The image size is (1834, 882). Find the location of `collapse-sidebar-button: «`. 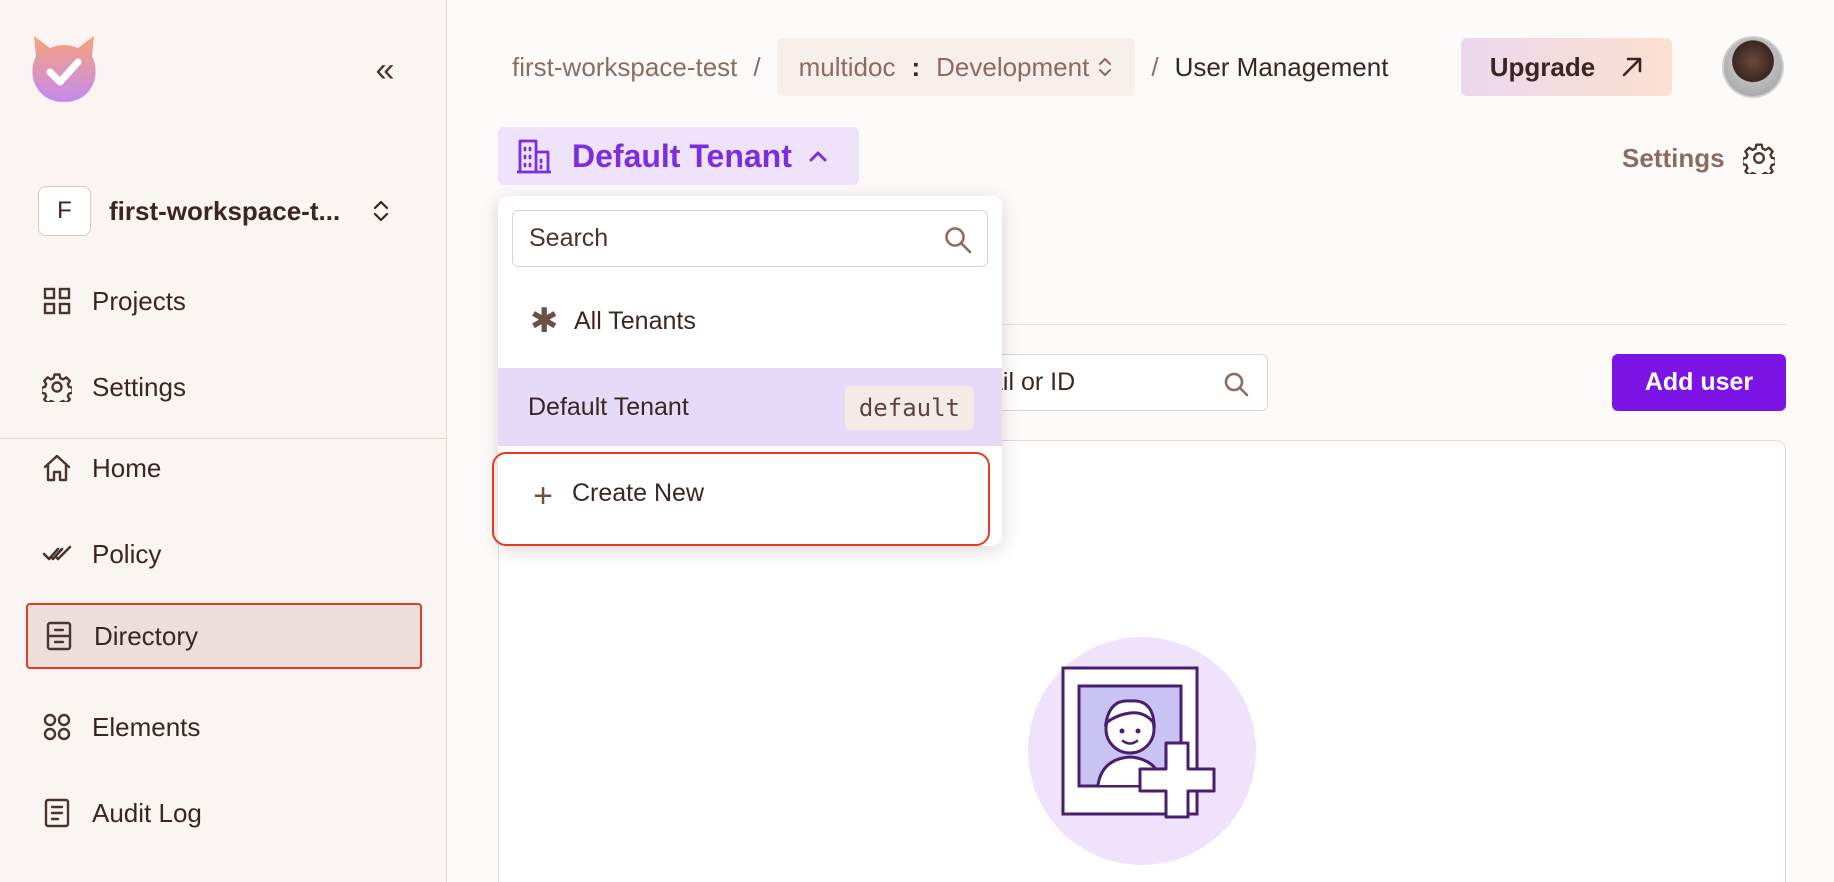

collapse-sidebar-button: « is located at coordinates (382, 70).